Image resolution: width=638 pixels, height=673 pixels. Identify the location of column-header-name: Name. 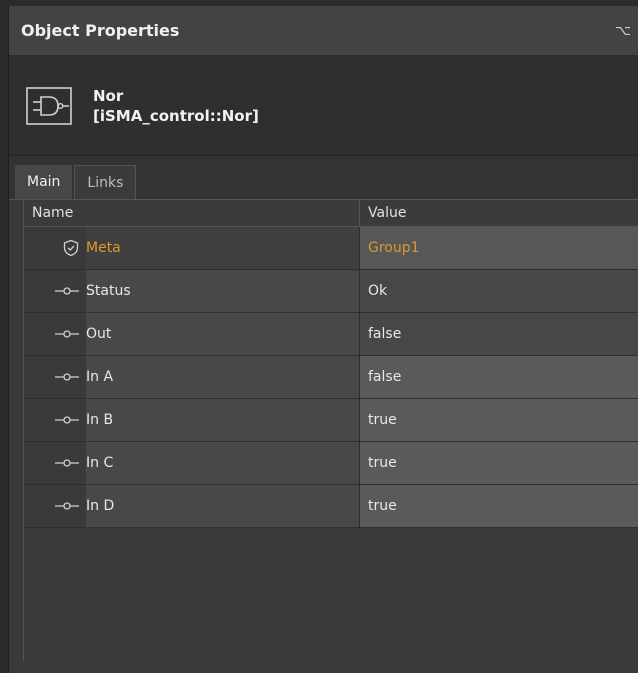
(192, 213).